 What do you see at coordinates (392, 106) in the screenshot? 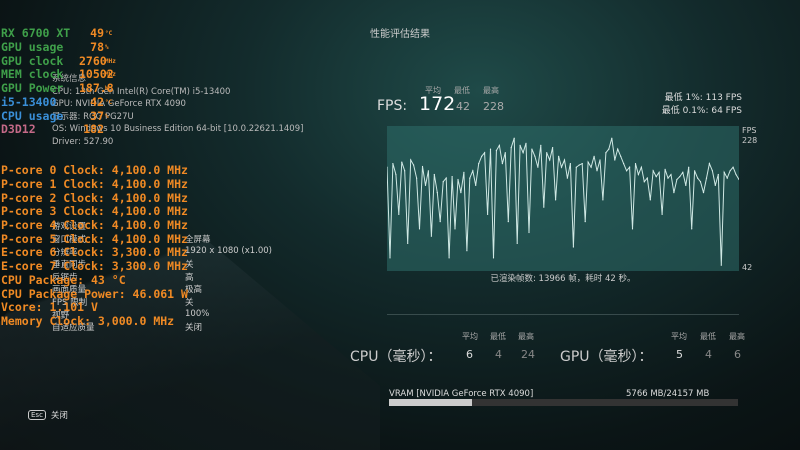
I see `fps-label: FPS:` at bounding box center [392, 106].